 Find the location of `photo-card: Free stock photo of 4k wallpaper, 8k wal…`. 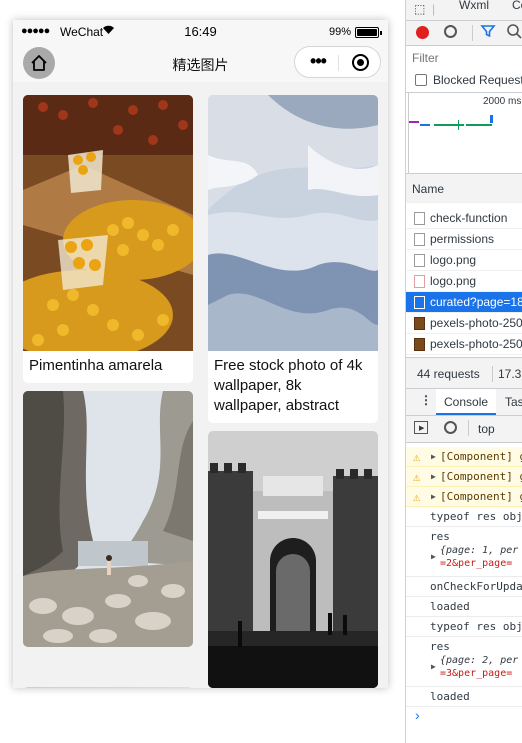

photo-card: Free stock photo of 4k wallpaper, 8k wal… is located at coordinates (293, 259).